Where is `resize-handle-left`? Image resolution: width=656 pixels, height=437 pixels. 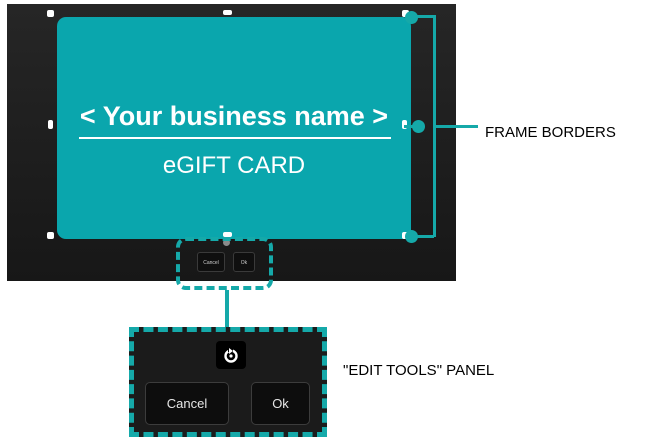 resize-handle-left is located at coordinates (50, 124).